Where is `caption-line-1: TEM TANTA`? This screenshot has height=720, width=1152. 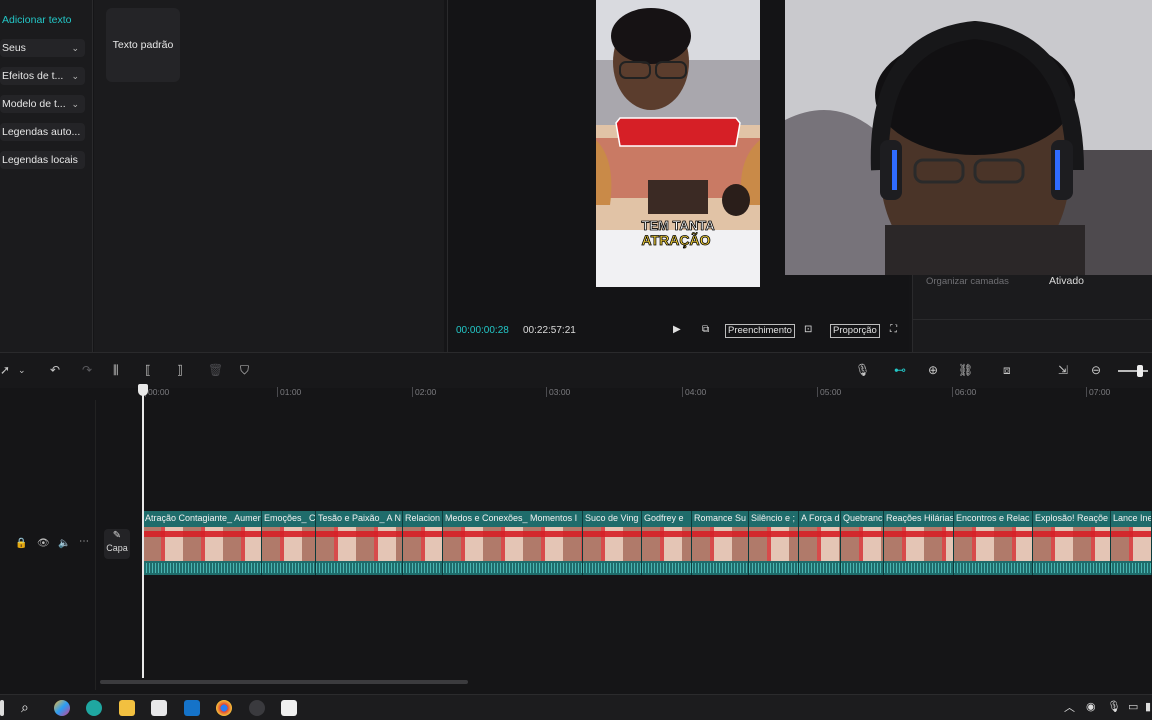 caption-line-1: TEM TANTA is located at coordinates (678, 225).